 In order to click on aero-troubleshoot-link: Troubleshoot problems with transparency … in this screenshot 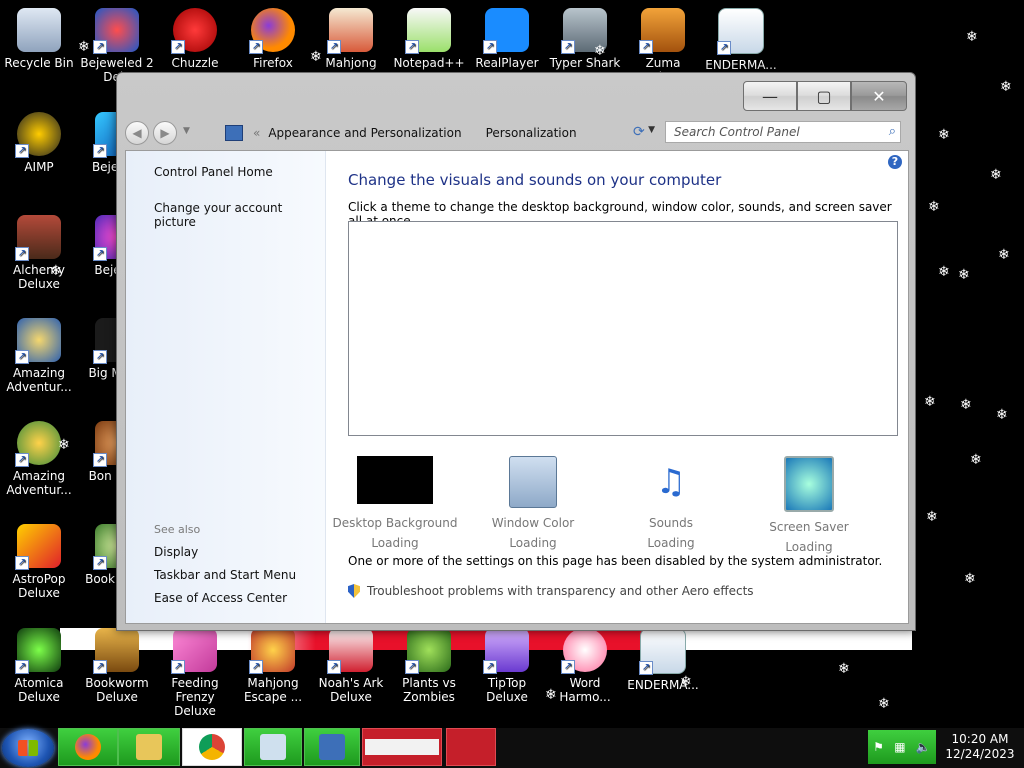, I will do `click(551, 591)`.